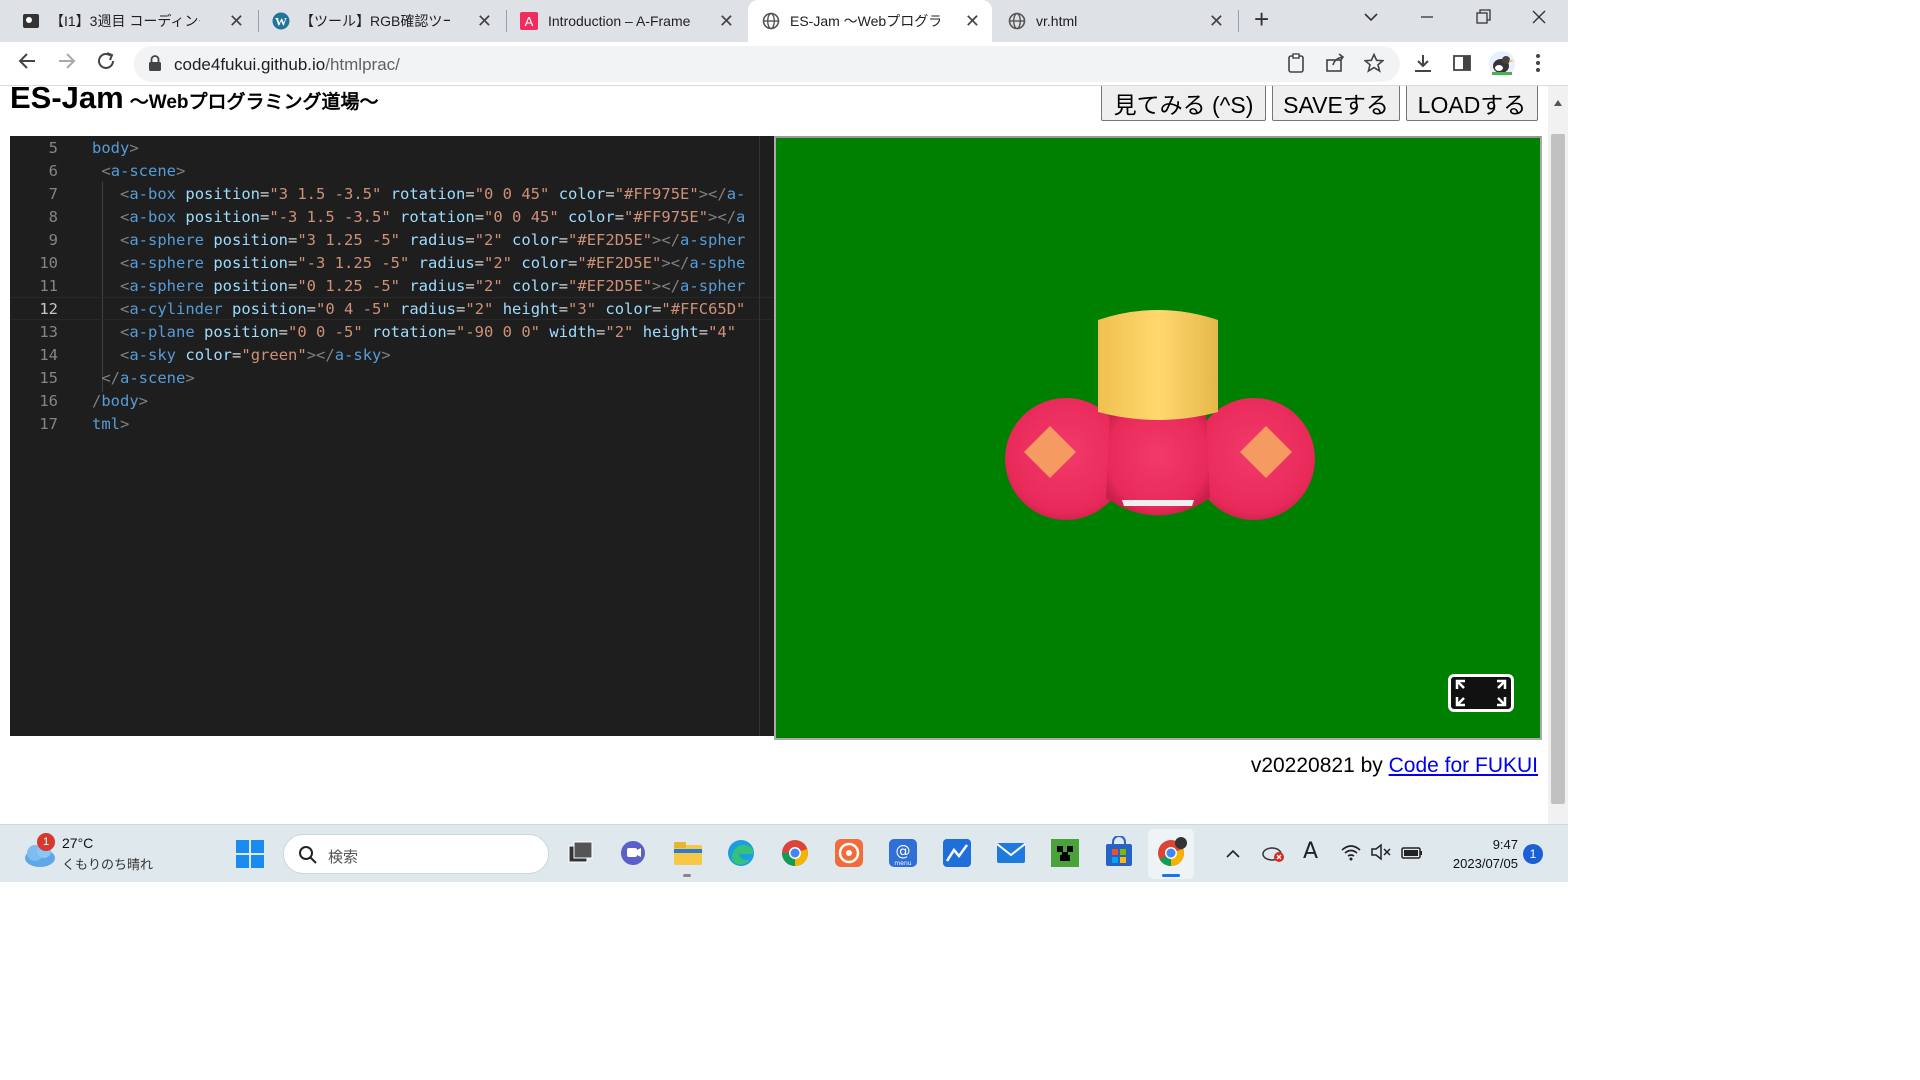 Image resolution: width=1920 pixels, height=1080 pixels. What do you see at coordinates (1533, 854) in the screenshot?
I see `notification-badge: 1` at bounding box center [1533, 854].